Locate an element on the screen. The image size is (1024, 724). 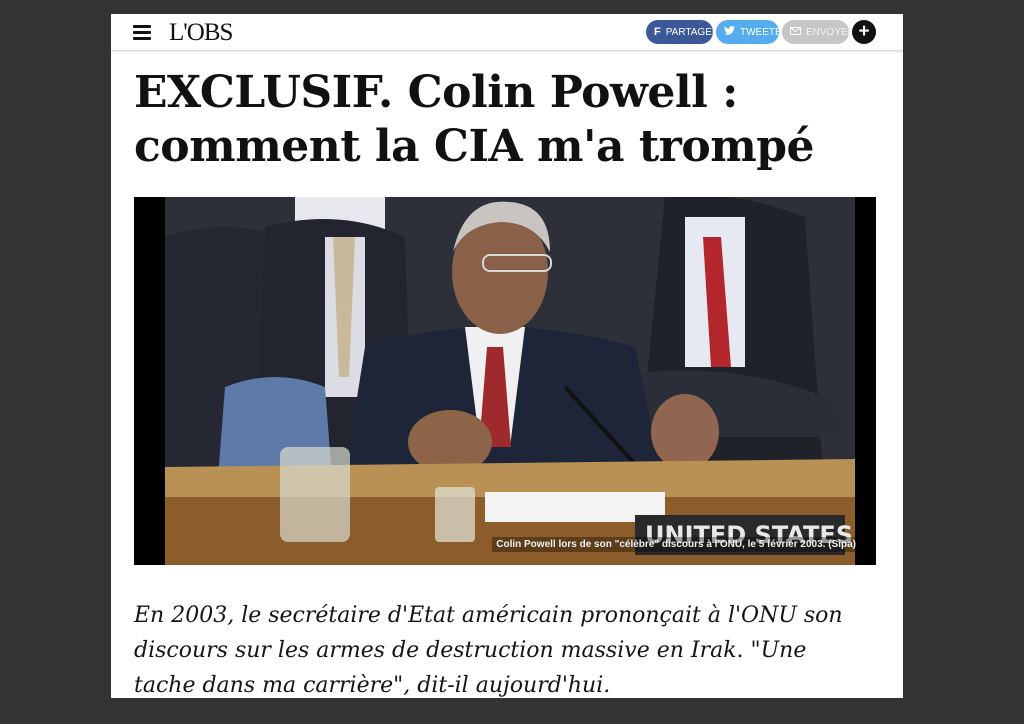
twitter-share-button: TWEETER is located at coordinates (752, 32).